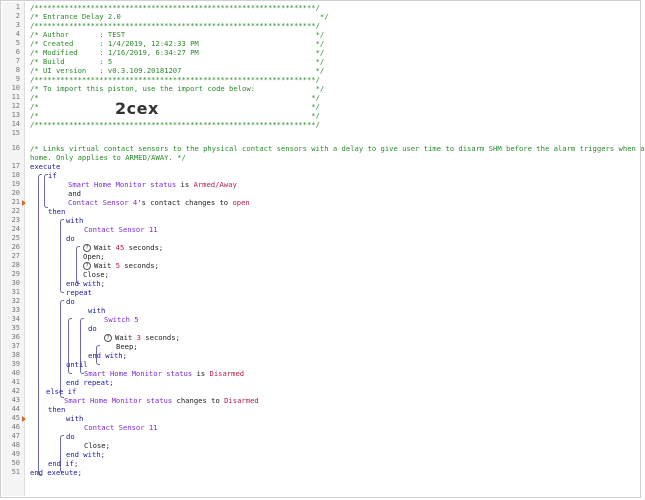 The width and height of the screenshot is (645, 500). Describe the element at coordinates (52, 175) in the screenshot. I see `kw-if: if` at that location.